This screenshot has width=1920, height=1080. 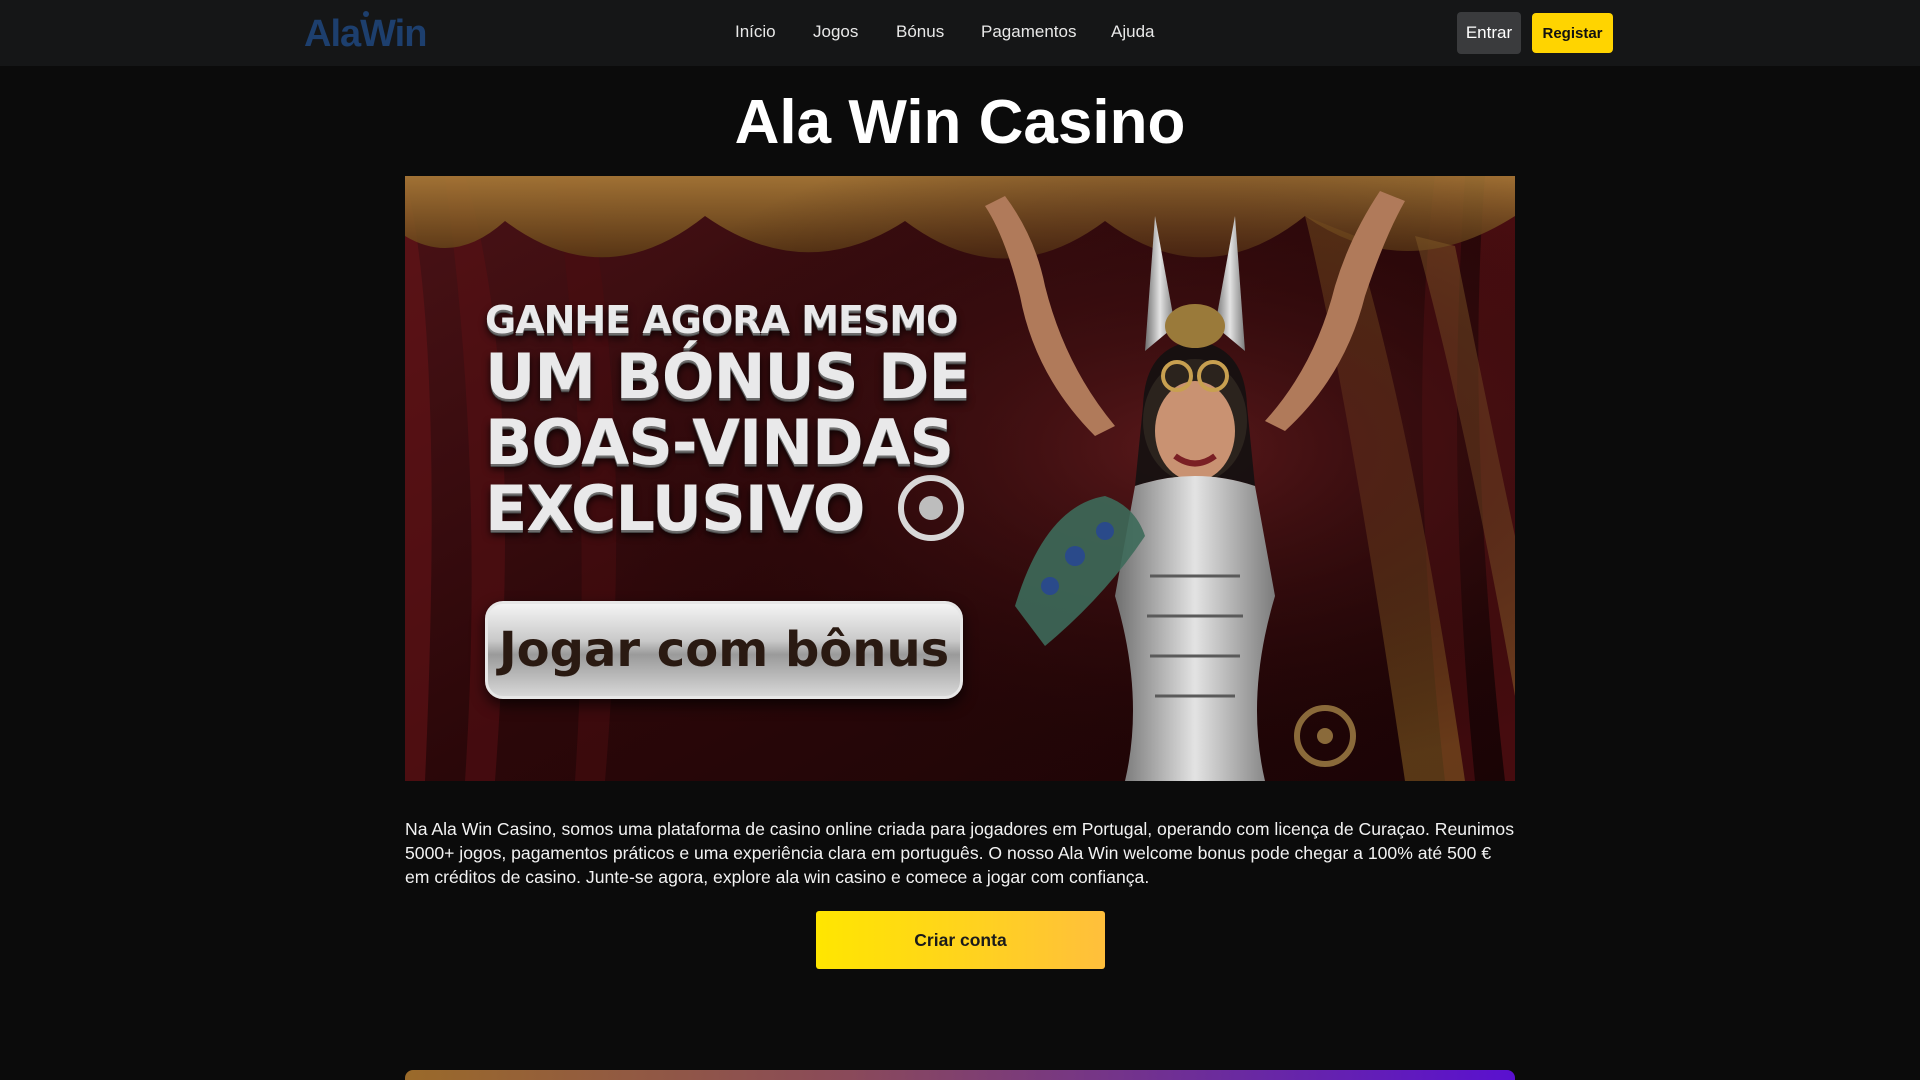 I want to click on banner-headline-line4: EXCLUSIVO, so click(x=675, y=508).